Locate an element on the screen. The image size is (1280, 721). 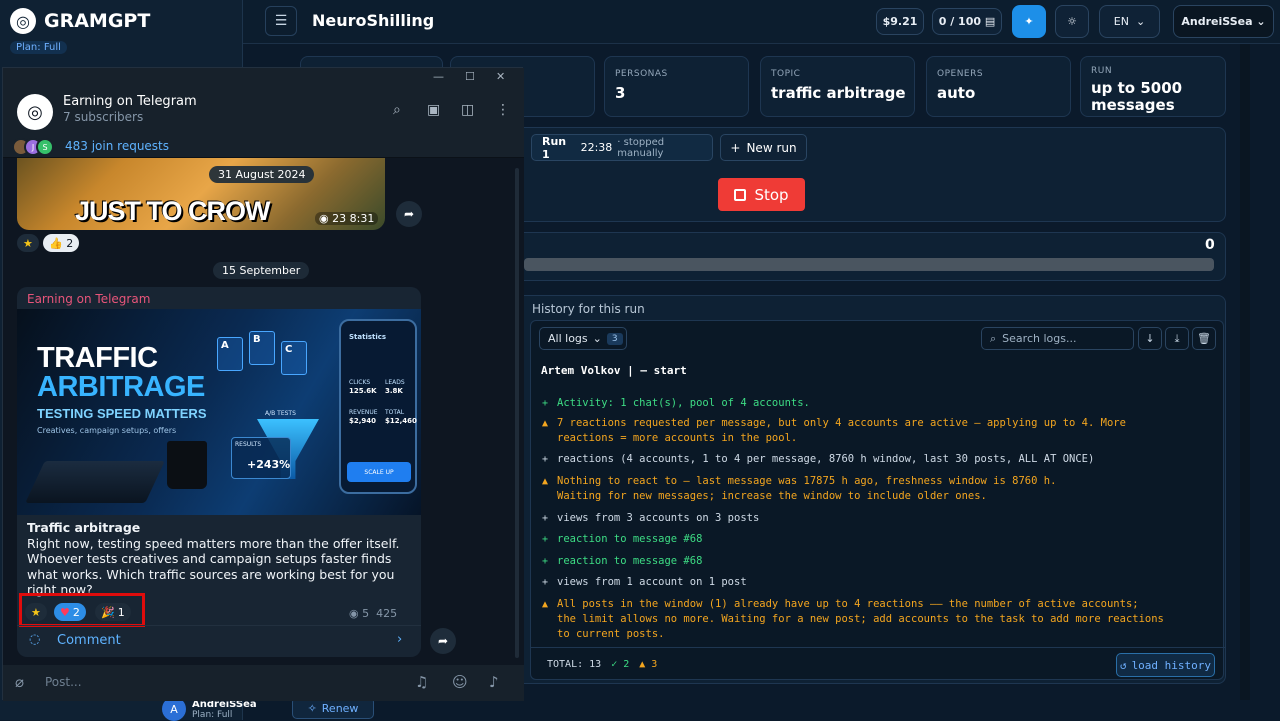
log-filter-select: All logs ⌄ 3 is located at coordinates (583, 338).